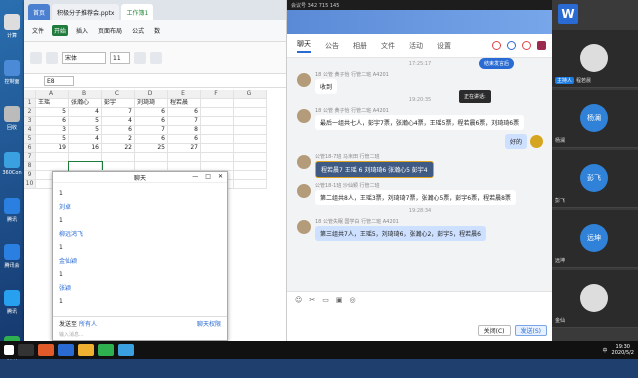 The image size is (638, 378). What do you see at coordinates (30, 94) in the screenshot?
I see `corner-cell` at bounding box center [30, 94].